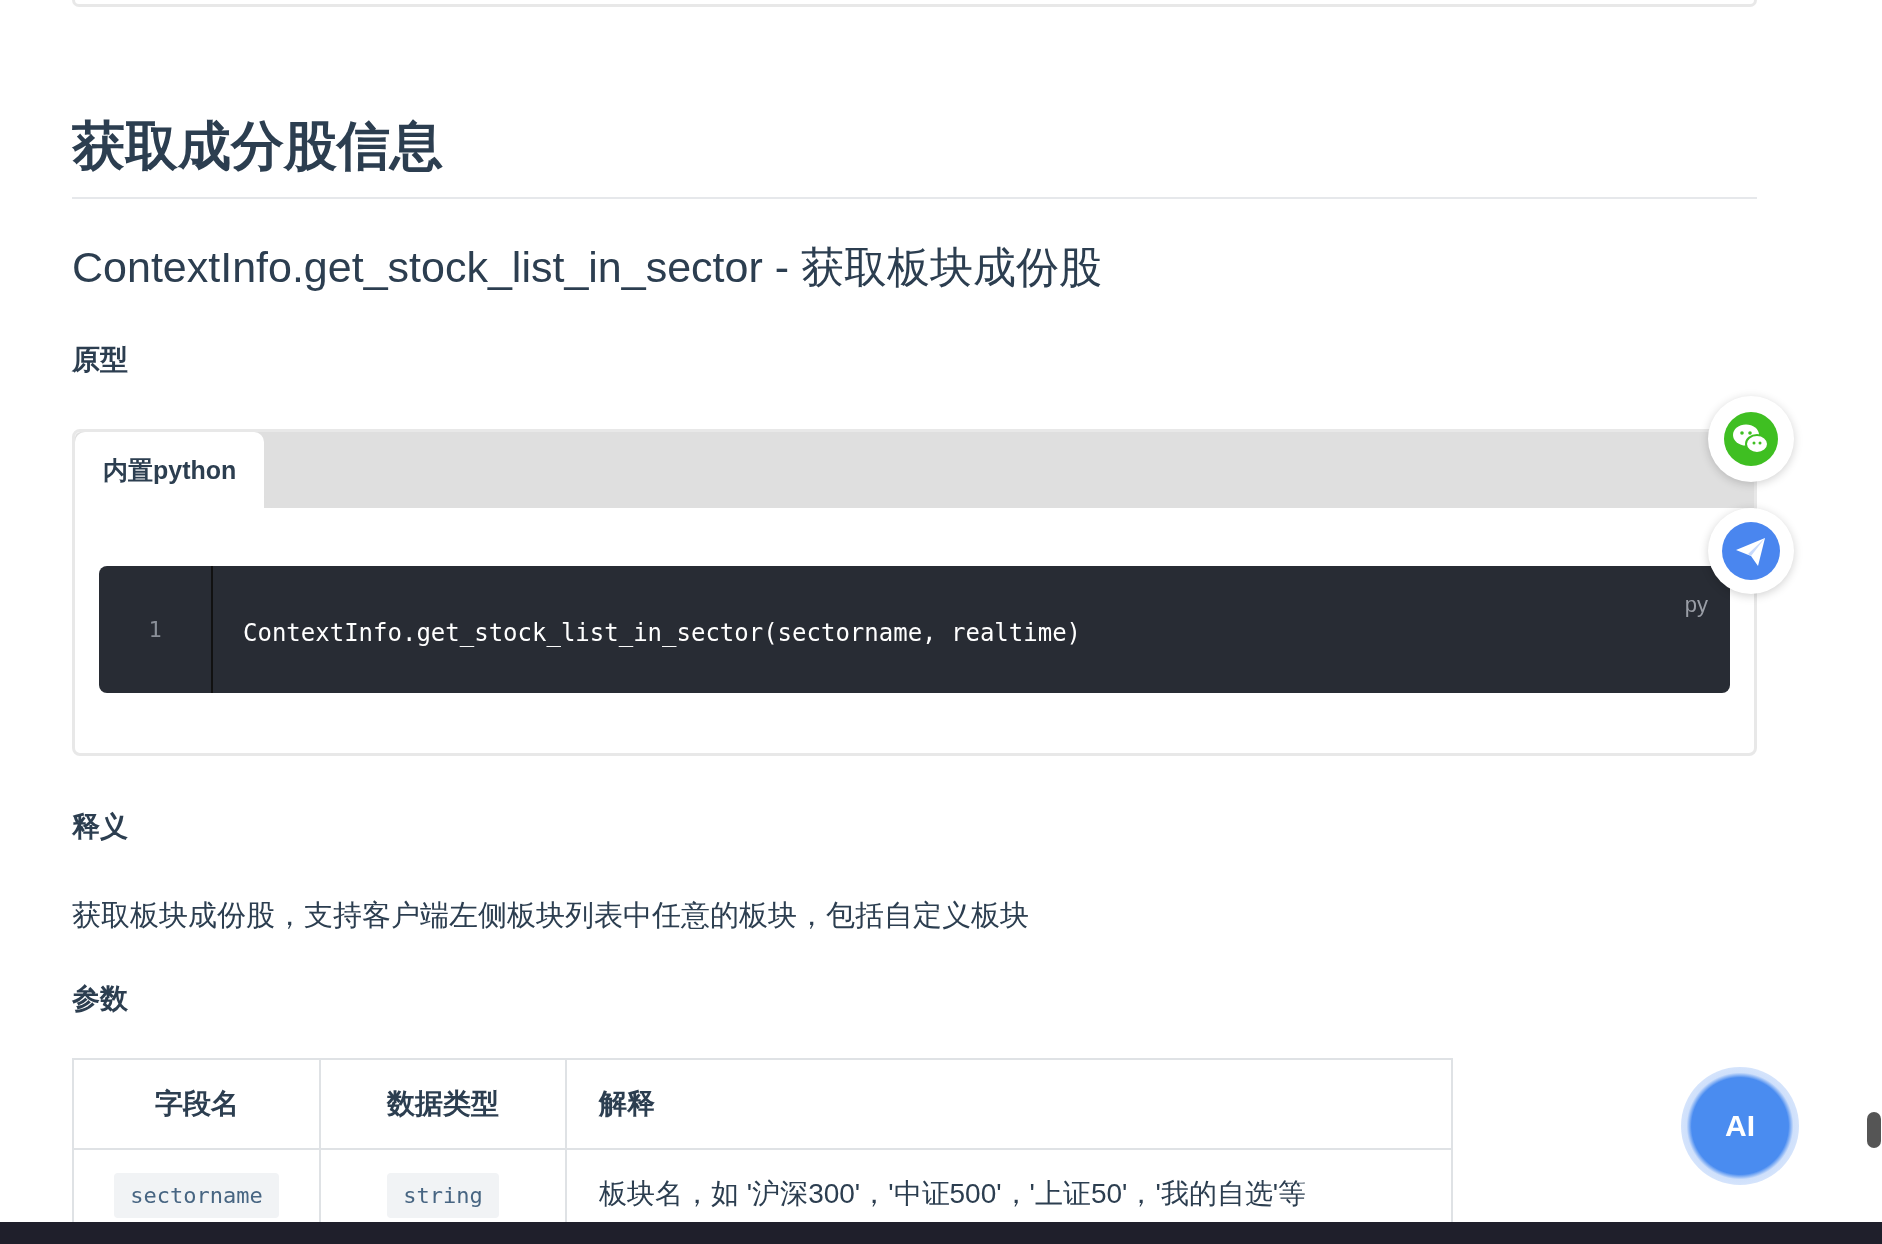 Image resolution: width=1882 pixels, height=1244 pixels. Describe the element at coordinates (100, 360) in the screenshot. I see `section-heading: 原型` at that location.